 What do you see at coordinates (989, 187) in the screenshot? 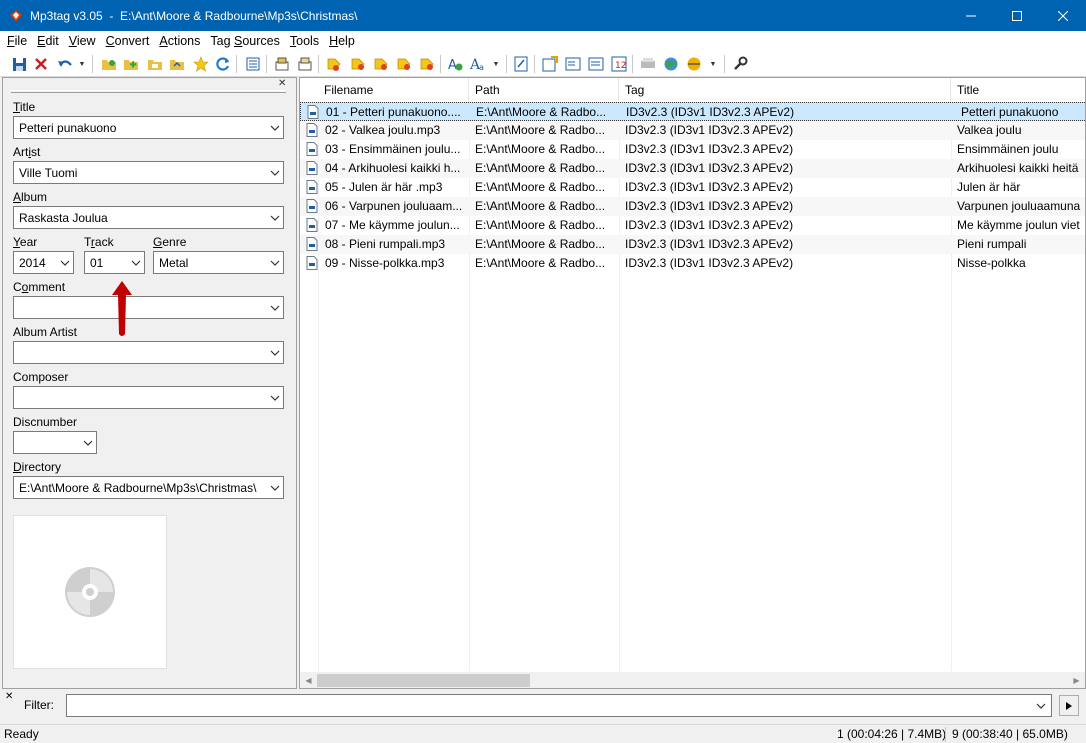
I see `title-cell: Julen är här` at bounding box center [989, 187].